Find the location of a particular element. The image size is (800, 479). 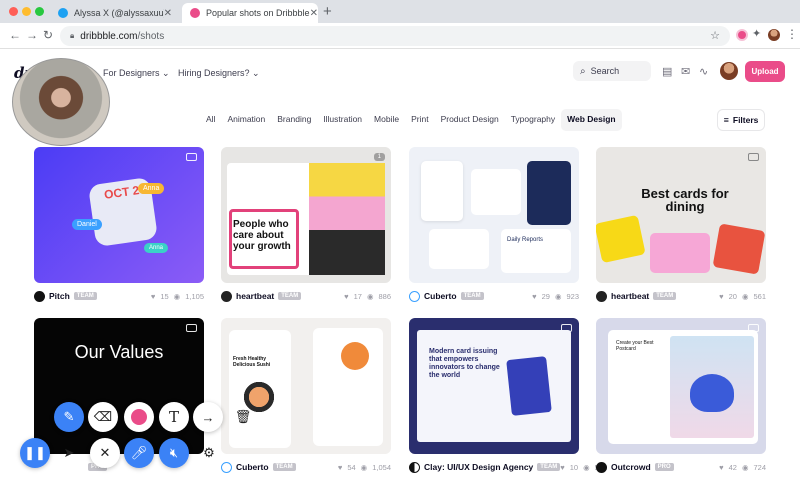

lock-icon: 🔒︎ is located at coordinates (72, 35).